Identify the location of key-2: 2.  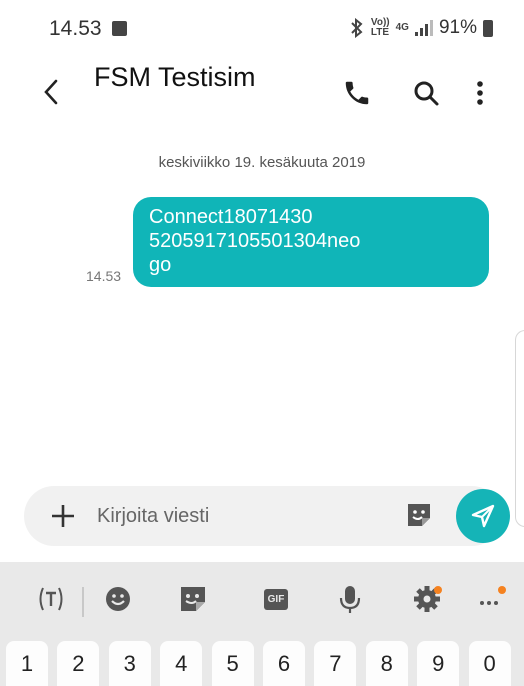
(78, 663).